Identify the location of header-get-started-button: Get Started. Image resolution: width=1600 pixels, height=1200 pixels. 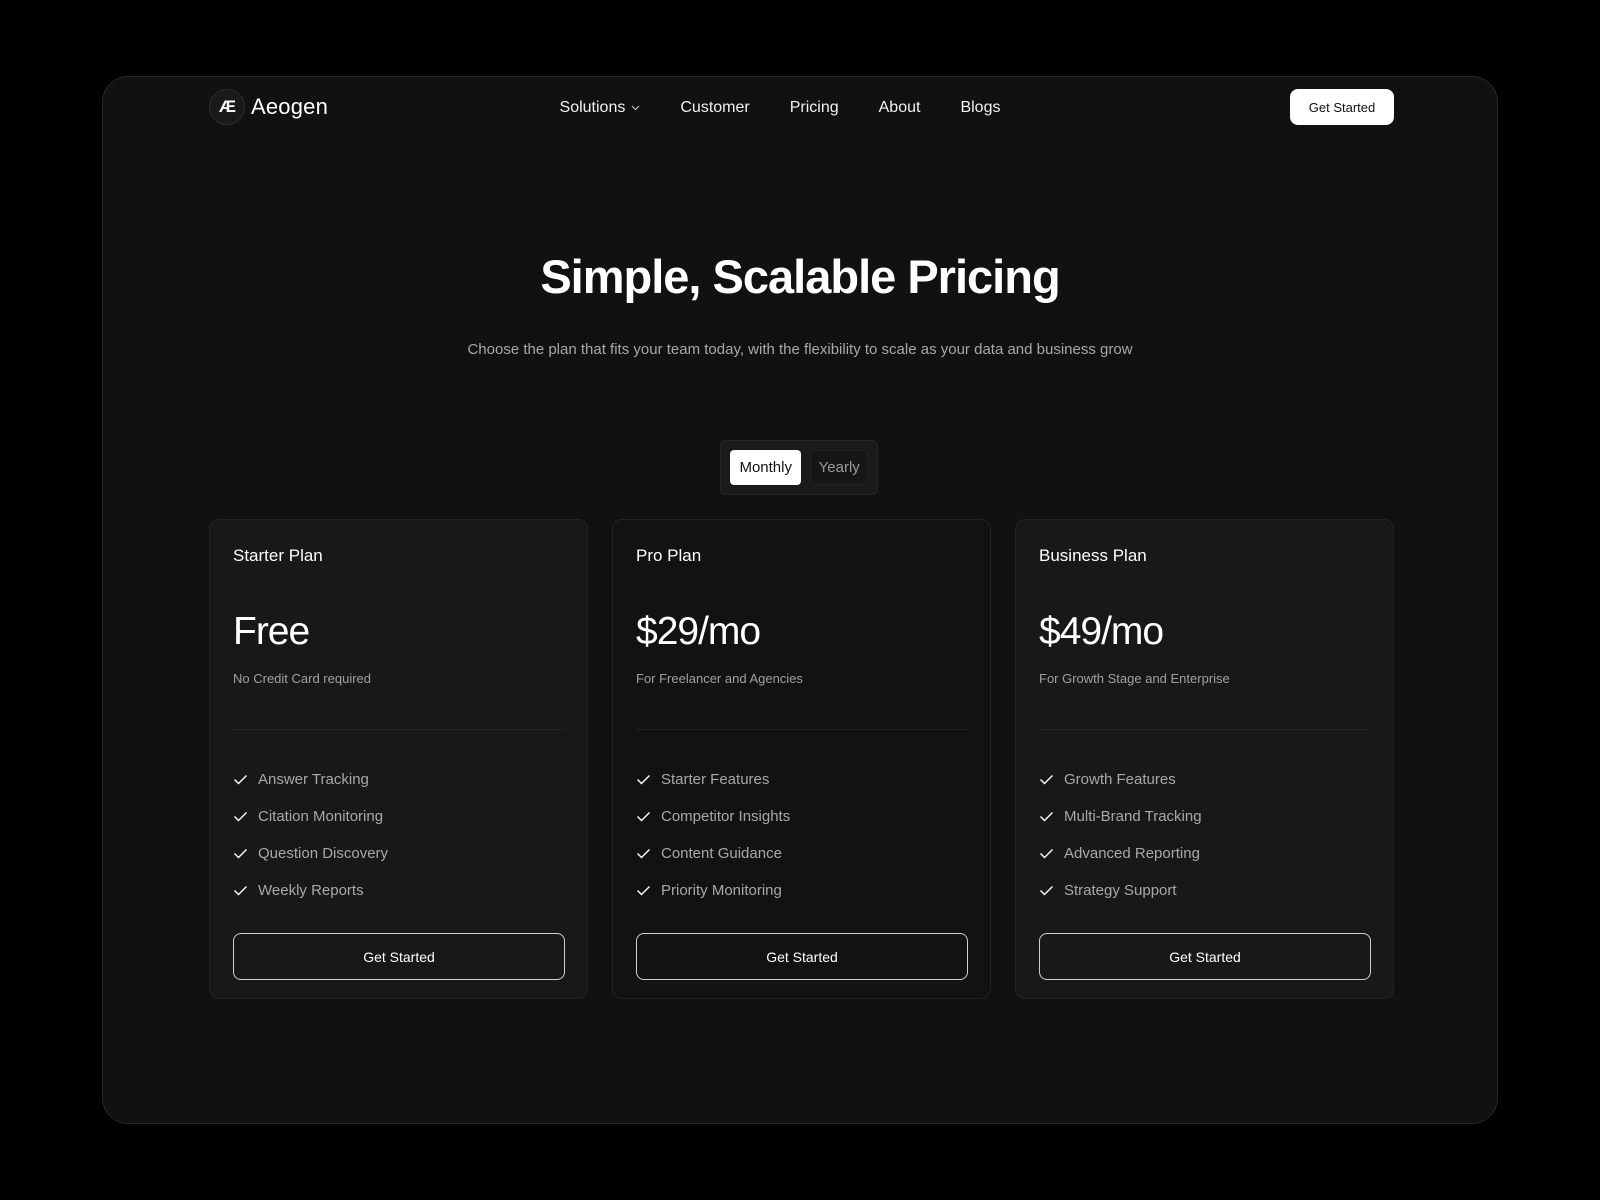
(1342, 107).